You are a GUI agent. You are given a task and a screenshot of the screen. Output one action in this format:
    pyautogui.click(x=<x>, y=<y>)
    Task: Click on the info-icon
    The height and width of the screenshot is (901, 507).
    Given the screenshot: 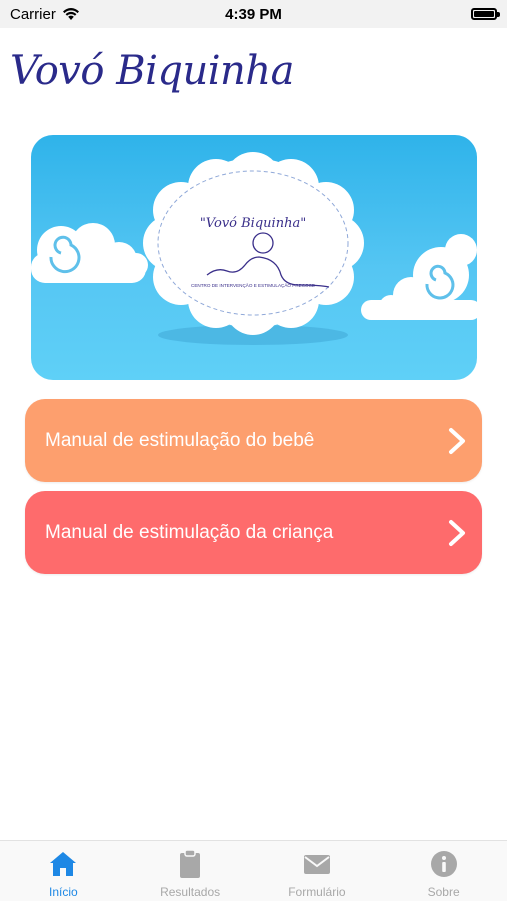 What is the action you would take?
    pyautogui.click(x=443, y=864)
    